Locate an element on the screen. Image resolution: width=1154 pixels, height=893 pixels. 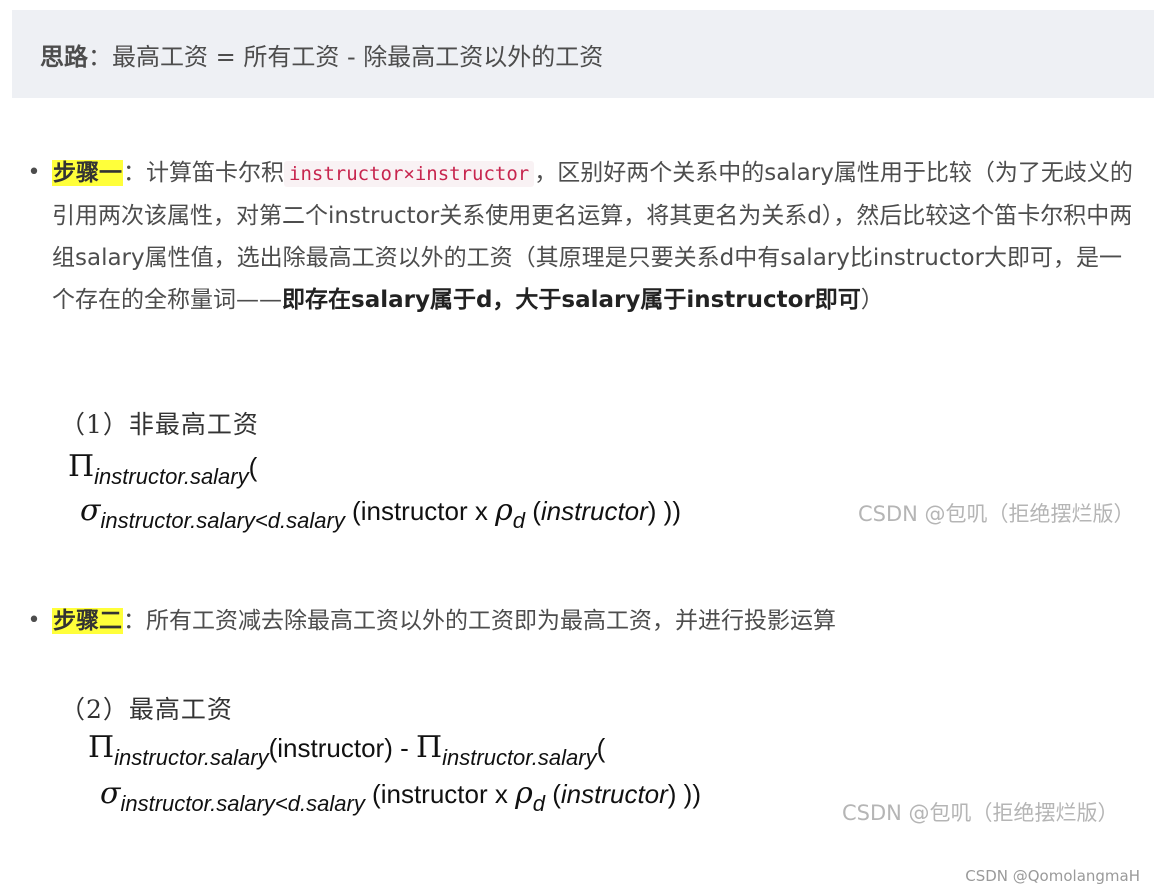
figure2-heading: （2）最高工资 is located at coordinates (146, 709).